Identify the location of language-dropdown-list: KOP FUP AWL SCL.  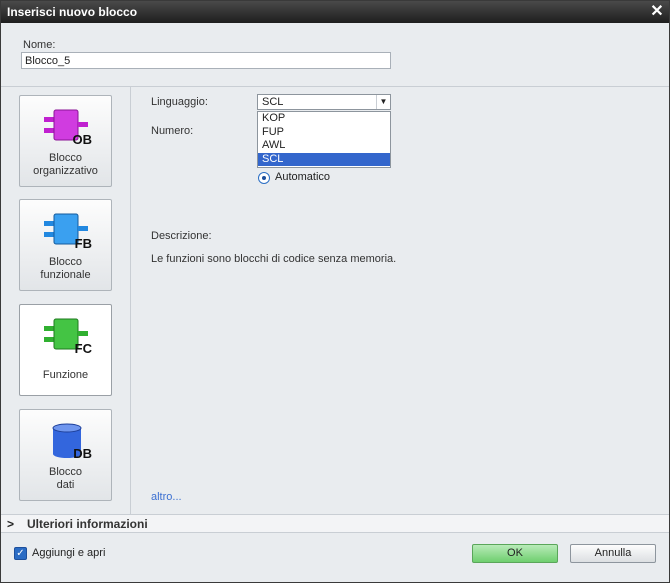
(324, 139).